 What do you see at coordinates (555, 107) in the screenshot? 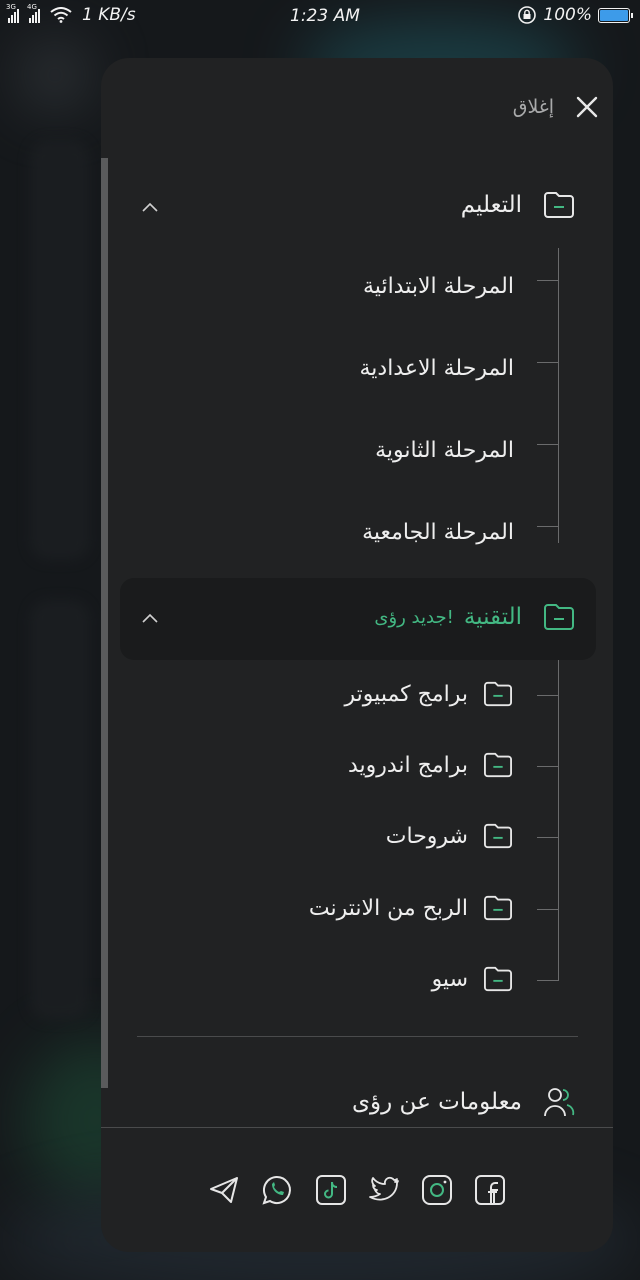
I see `close-button: إغلاق` at bounding box center [555, 107].